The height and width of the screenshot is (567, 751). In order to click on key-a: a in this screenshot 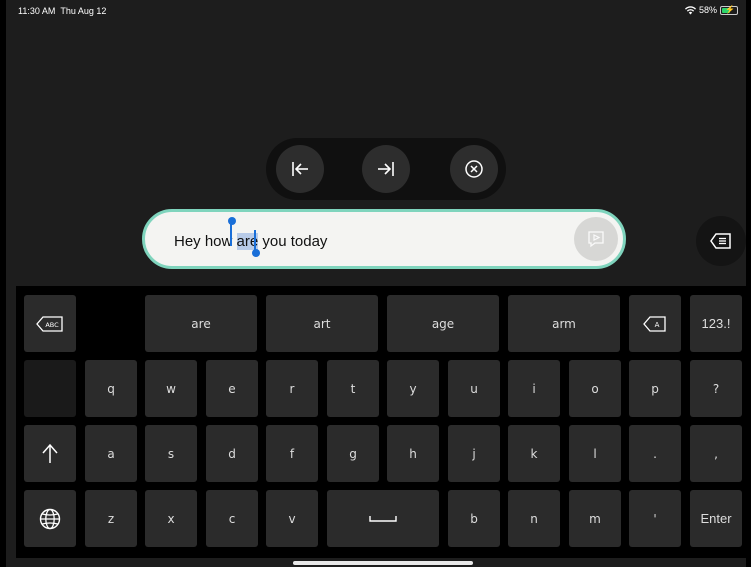, I will do `click(111, 453)`.